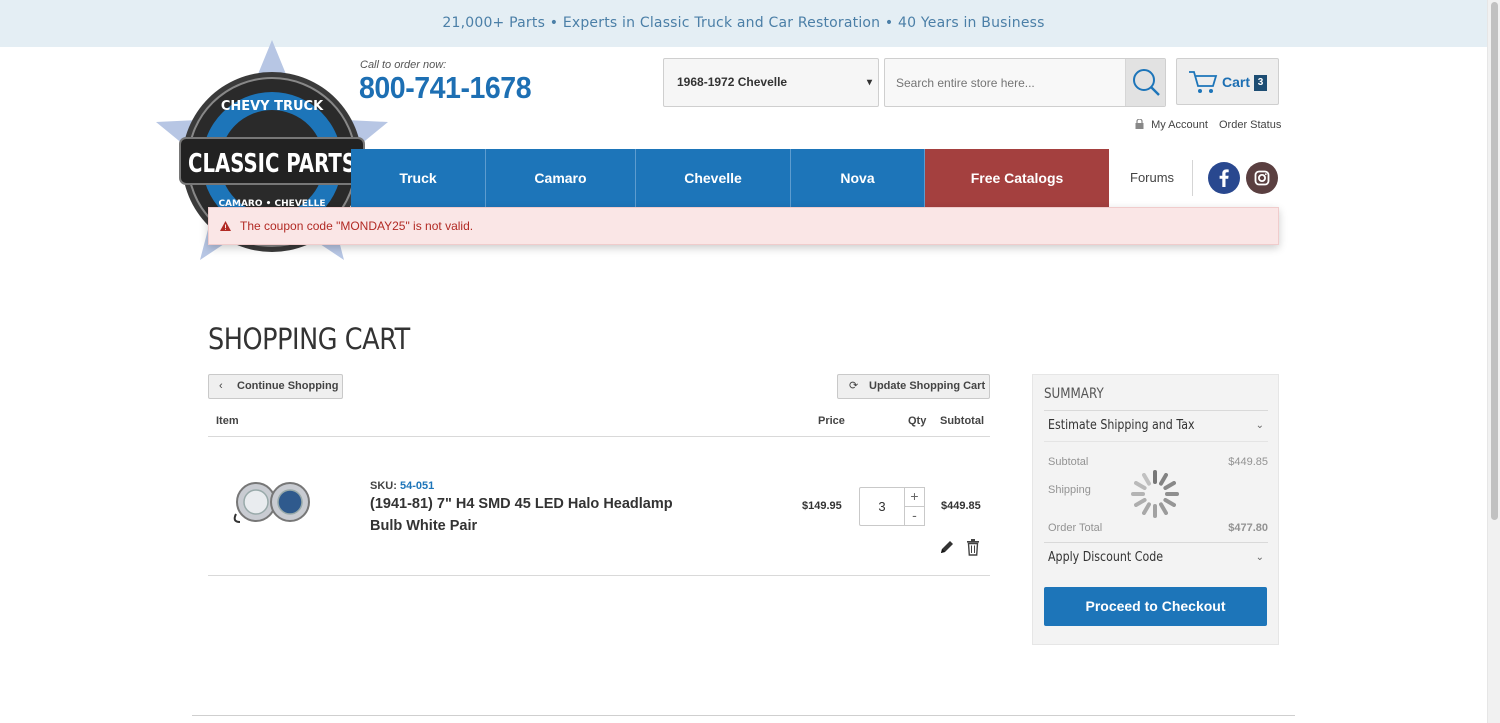 Image resolution: width=1500 pixels, height=723 pixels. I want to click on instagram-button, so click(1262, 178).